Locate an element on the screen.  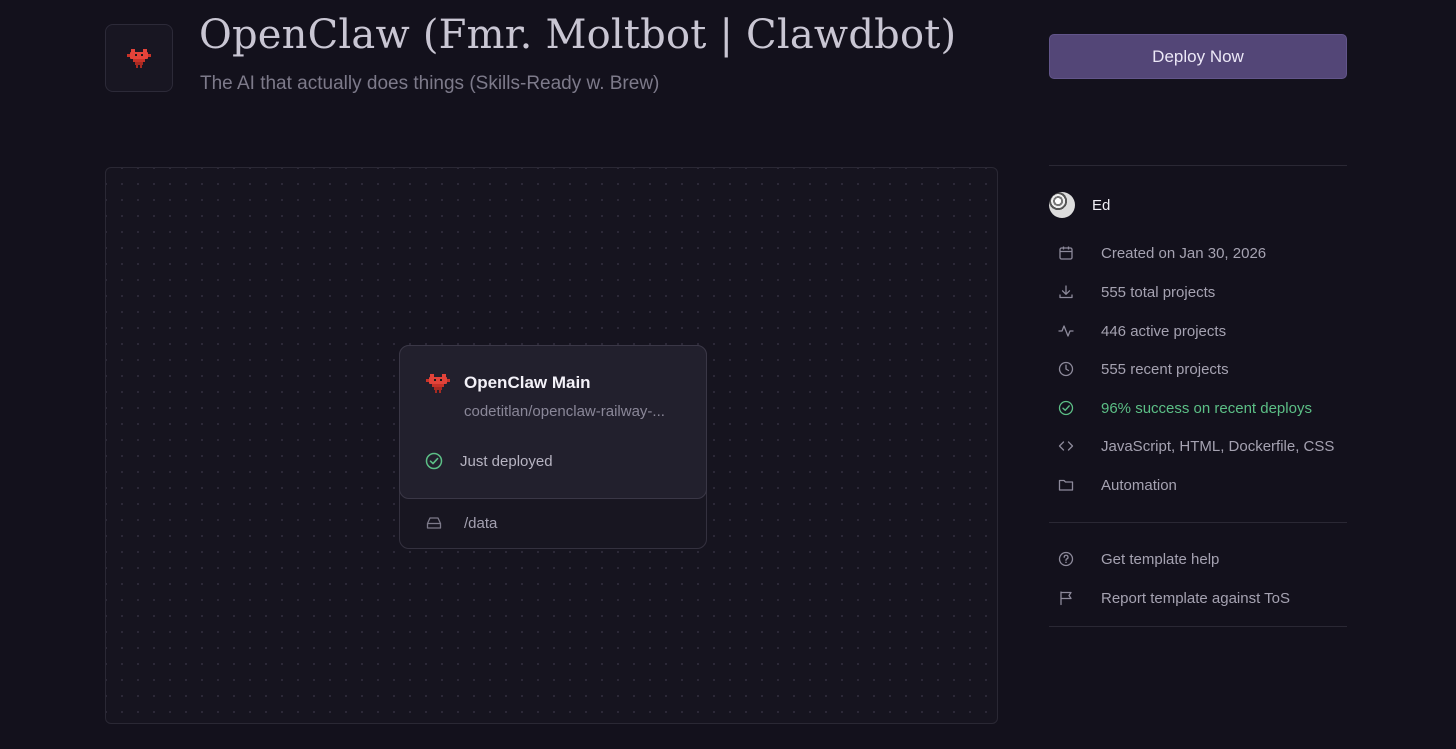
help-circle-icon is located at coordinates (1066, 559).